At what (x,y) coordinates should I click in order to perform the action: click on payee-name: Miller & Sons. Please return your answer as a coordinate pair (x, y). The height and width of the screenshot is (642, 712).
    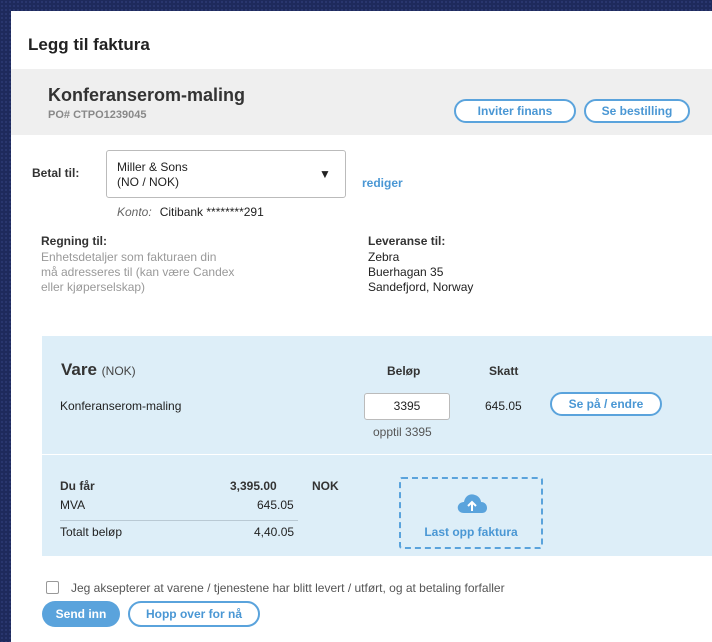
    Looking at the image, I should click on (152, 167).